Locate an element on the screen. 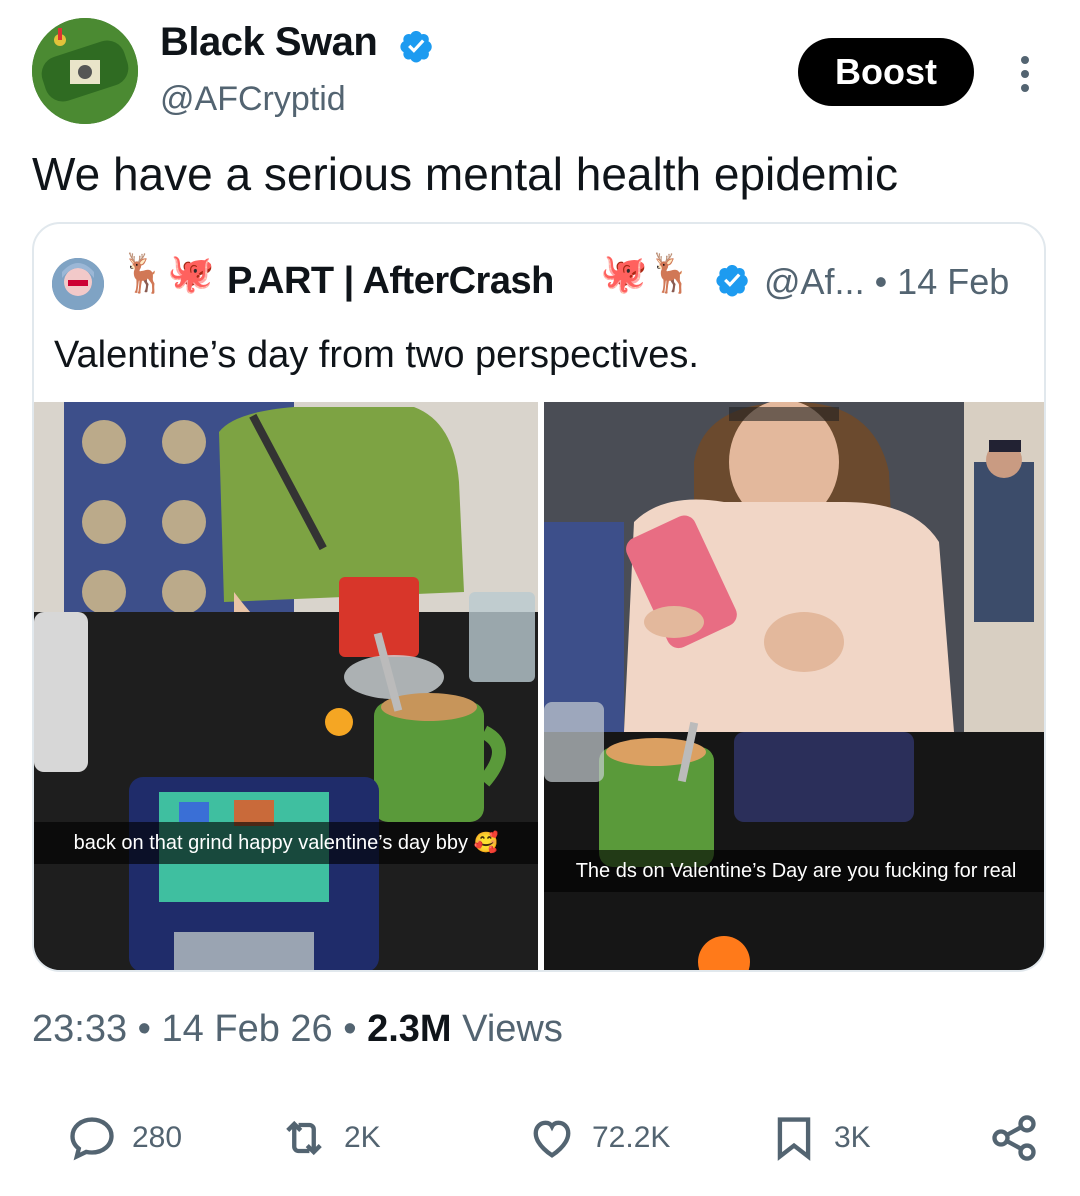 The width and height of the screenshot is (1080, 1196). quote-name-emoji-left: 🦌🐙 is located at coordinates (167, 274).